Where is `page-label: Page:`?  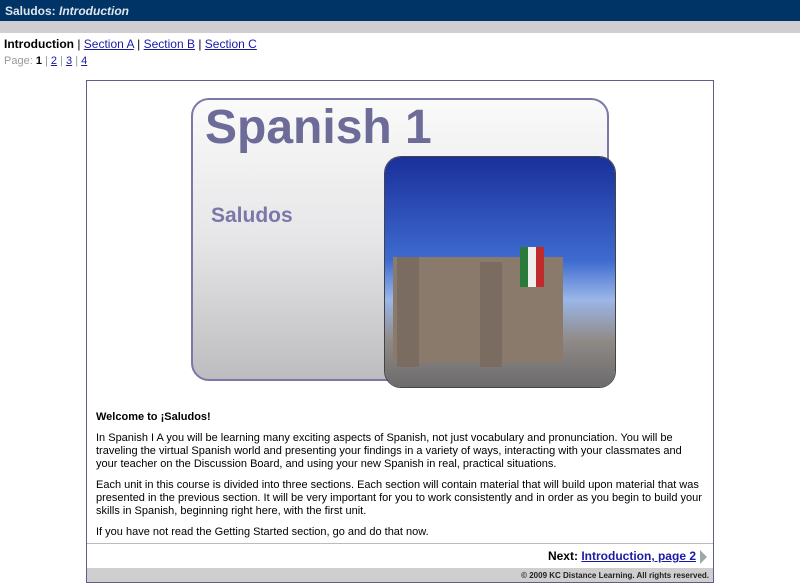 page-label: Page: is located at coordinates (18, 61).